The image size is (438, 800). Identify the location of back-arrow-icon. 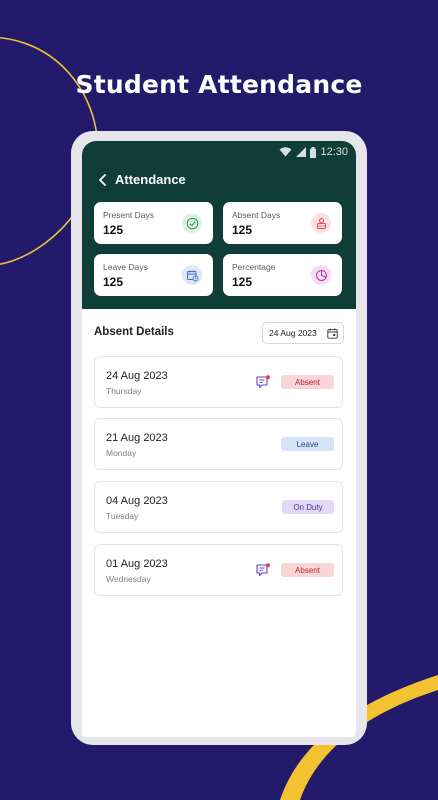
(102, 179).